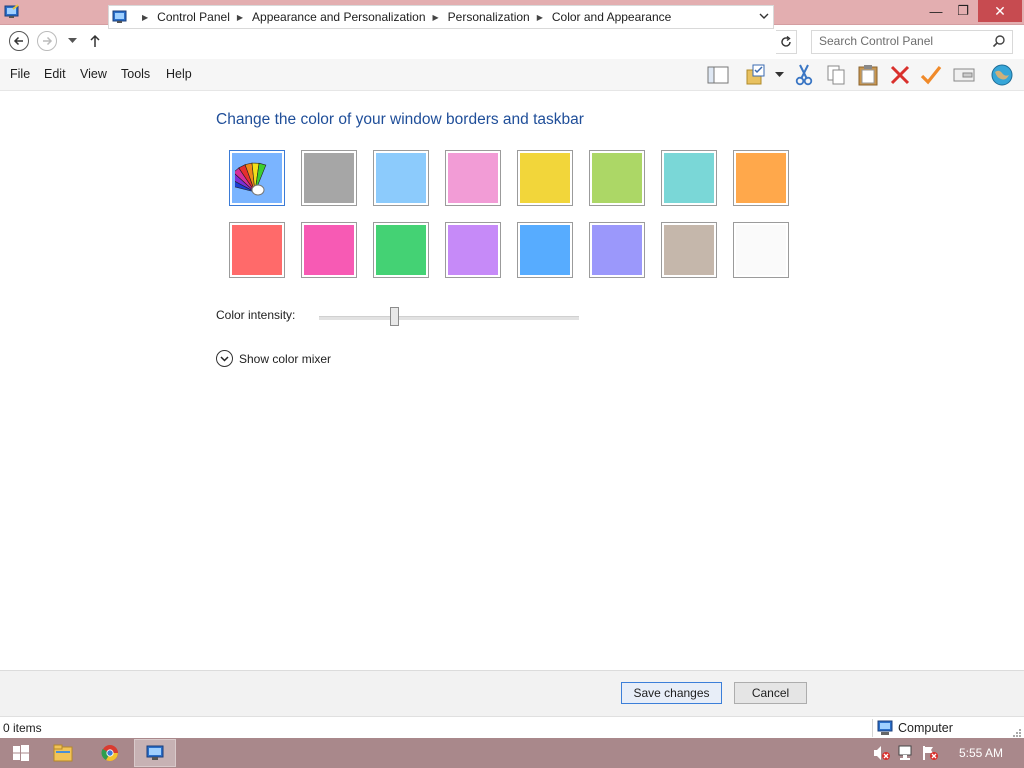 The image size is (1024, 768). I want to click on taskbar-control-panel, so click(155, 753).